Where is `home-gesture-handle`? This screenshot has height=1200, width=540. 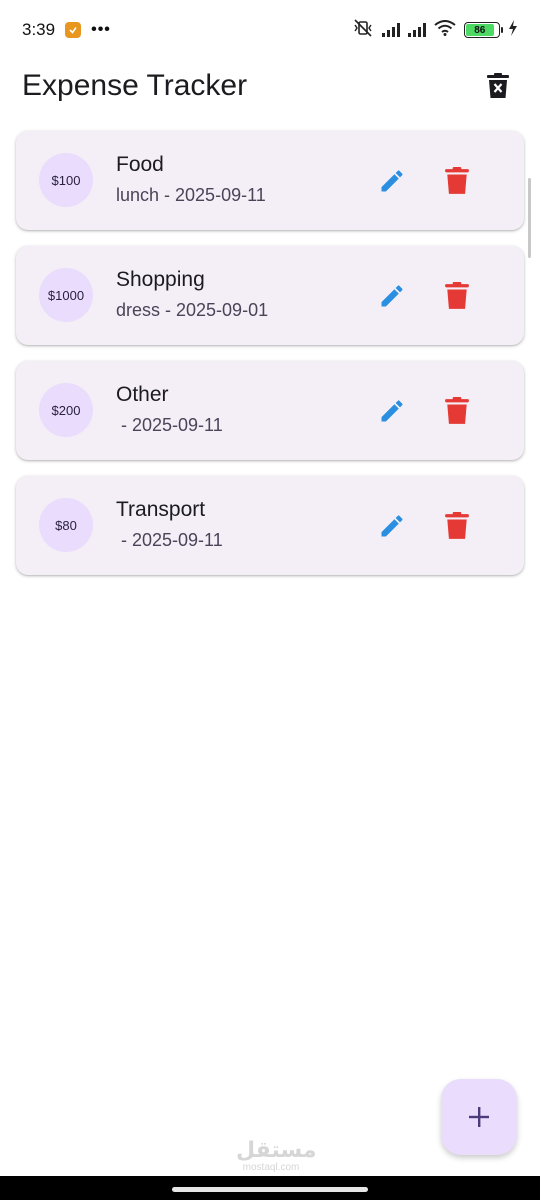
home-gesture-handle is located at coordinates (270, 1189).